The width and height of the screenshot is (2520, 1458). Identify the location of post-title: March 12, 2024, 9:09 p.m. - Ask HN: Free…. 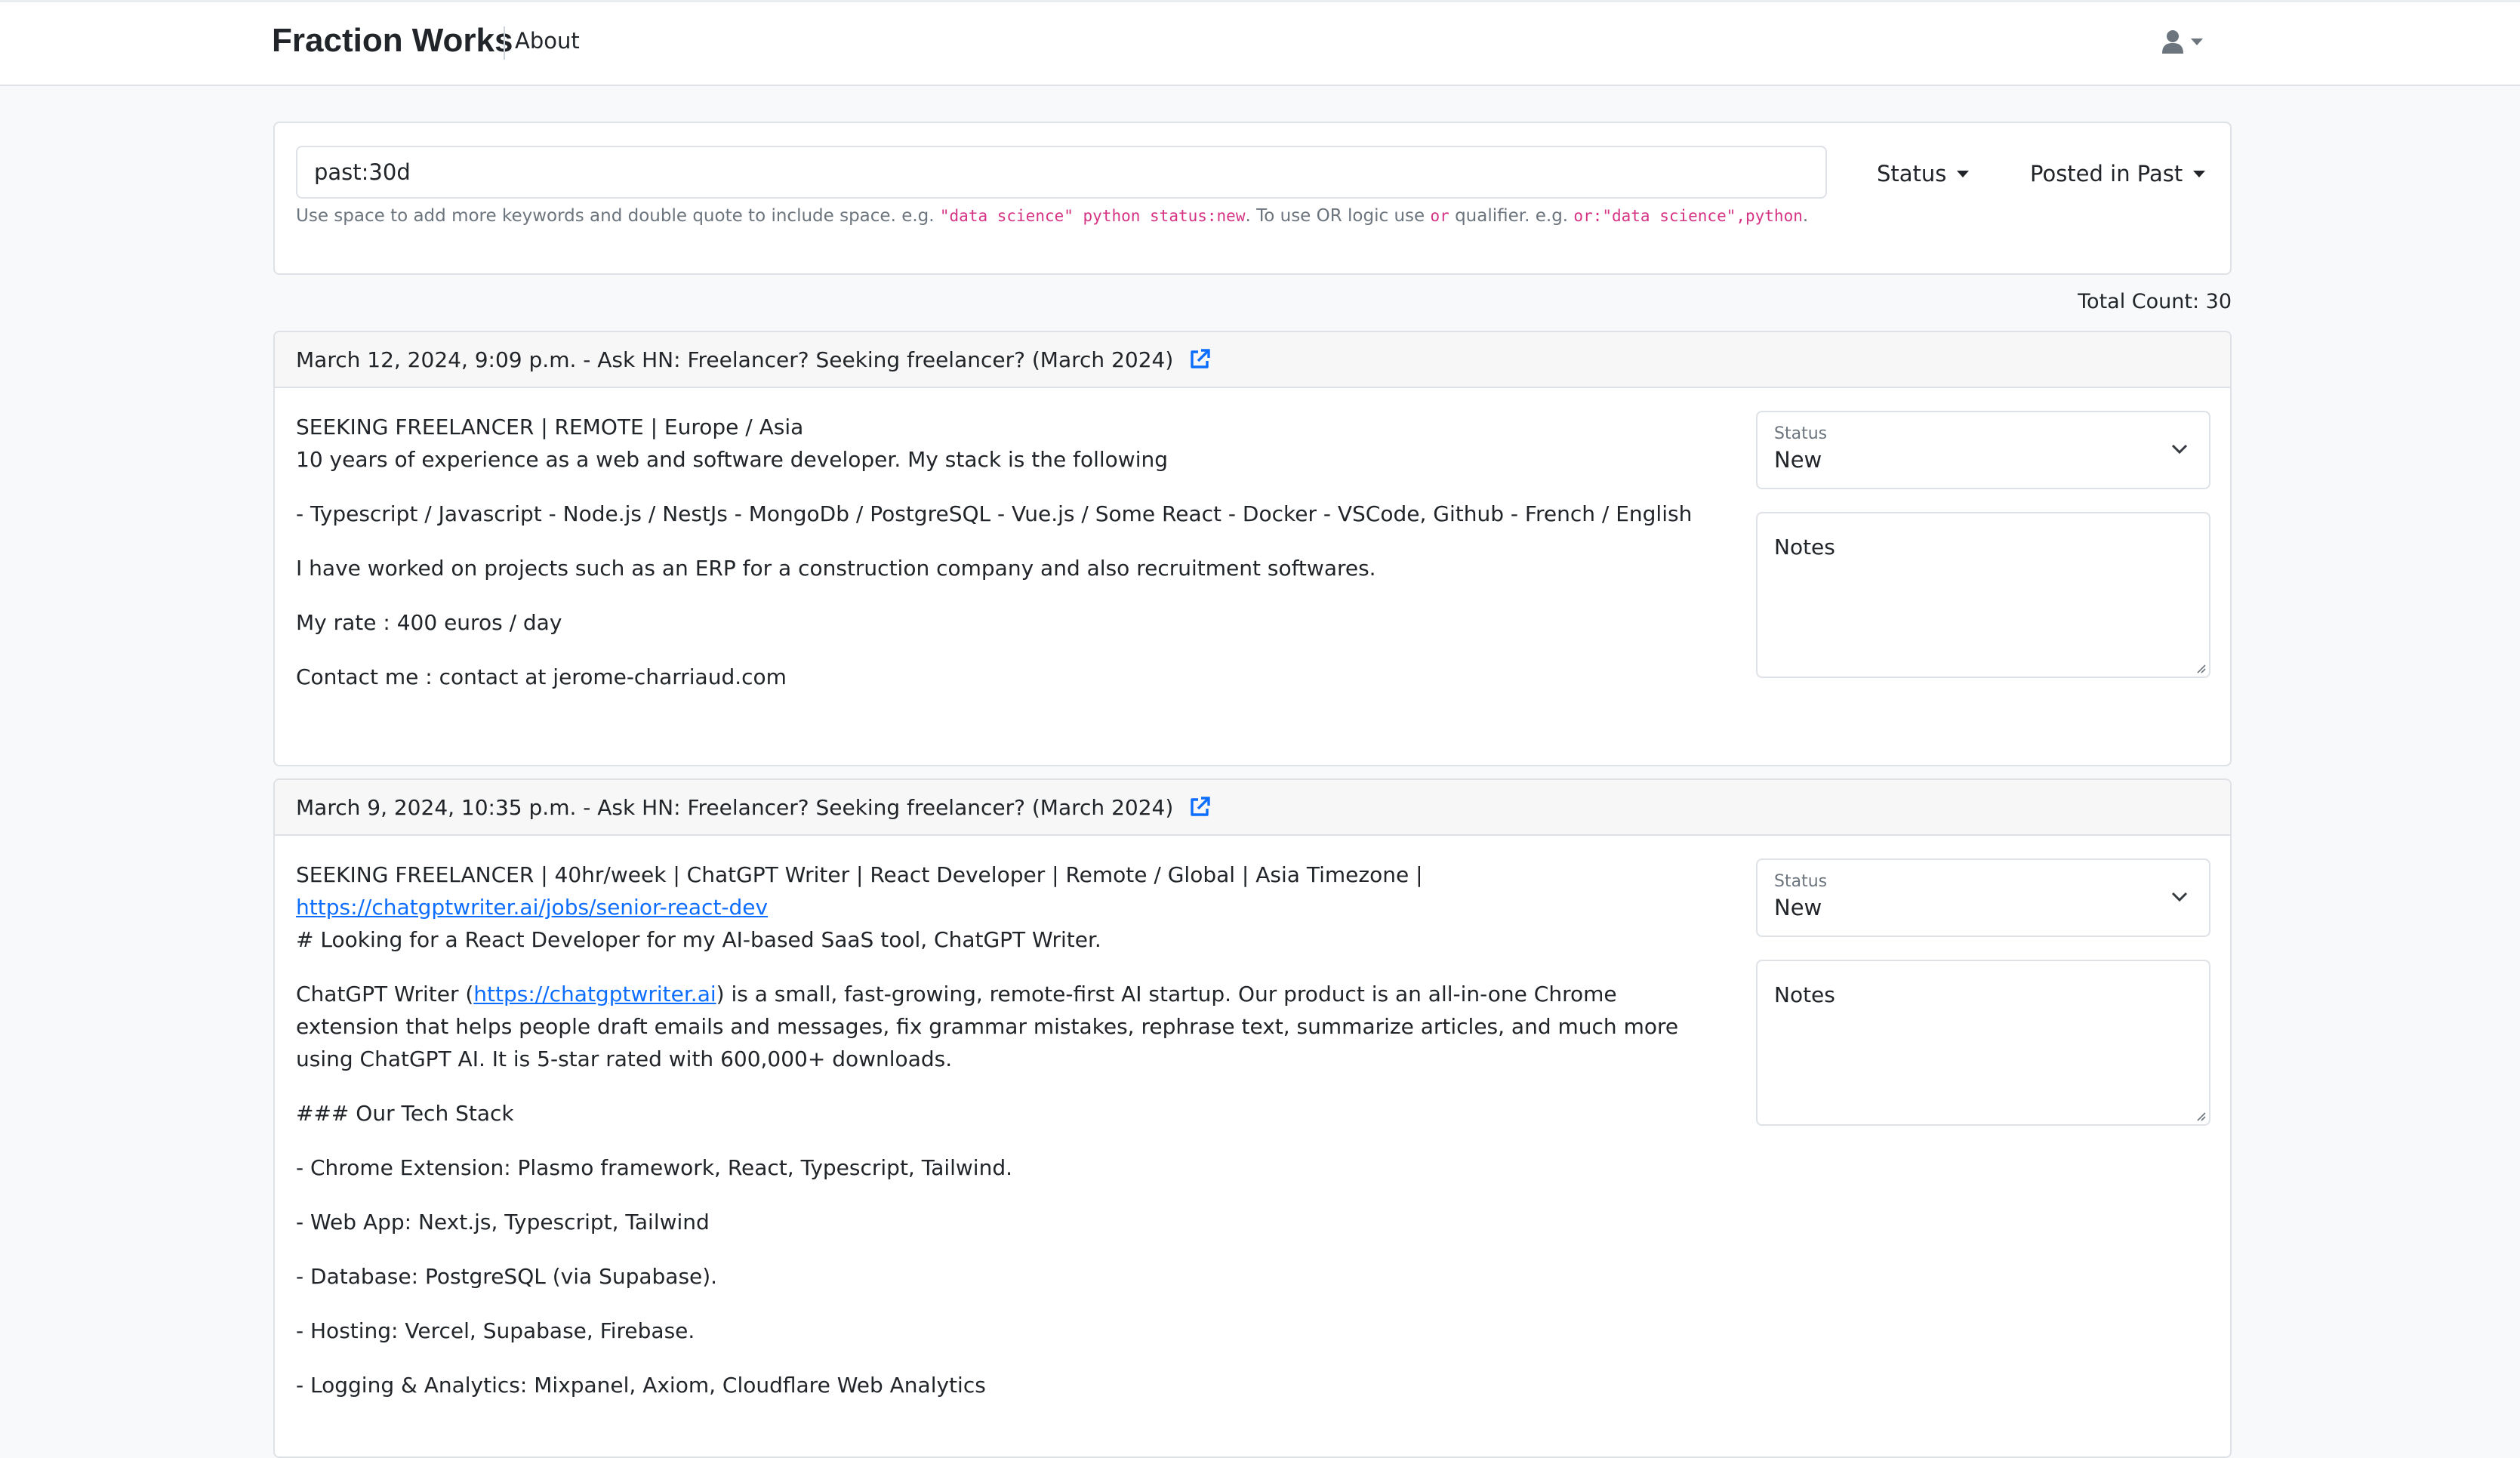
(735, 359).